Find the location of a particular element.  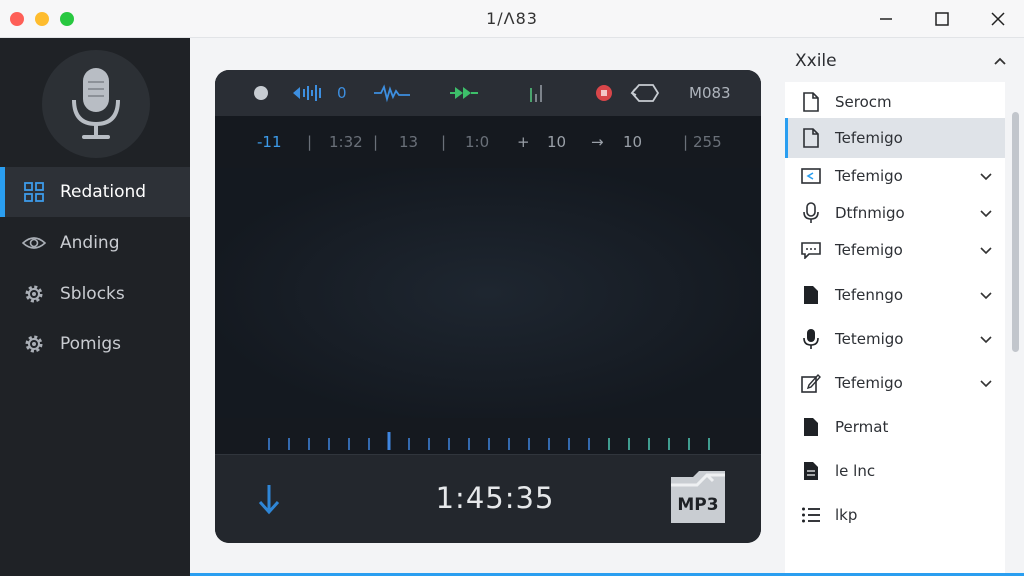

list-item: Tetemigo is located at coordinates (895, 339).